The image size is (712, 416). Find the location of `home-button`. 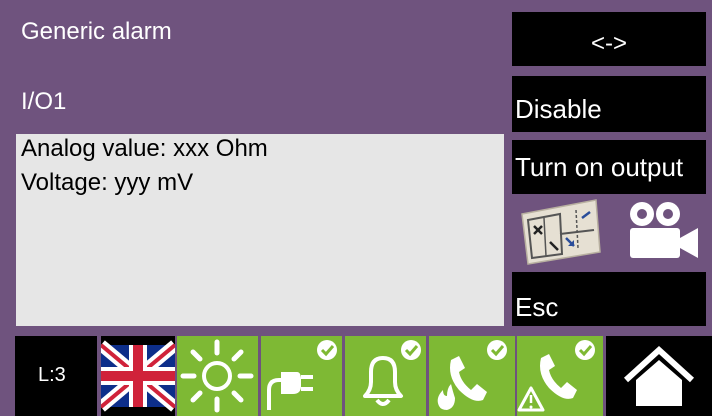

home-button is located at coordinates (659, 376).